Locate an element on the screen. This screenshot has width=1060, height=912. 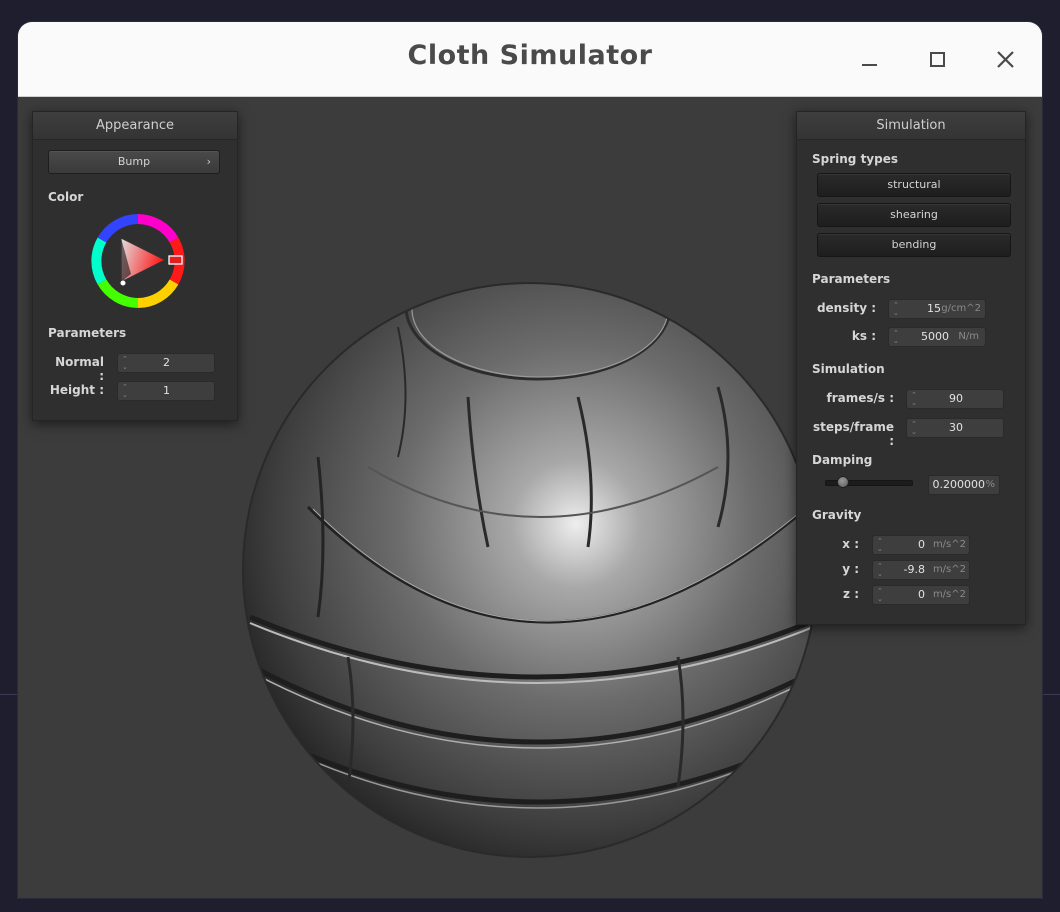
minimize-icon is located at coordinates (869, 65).